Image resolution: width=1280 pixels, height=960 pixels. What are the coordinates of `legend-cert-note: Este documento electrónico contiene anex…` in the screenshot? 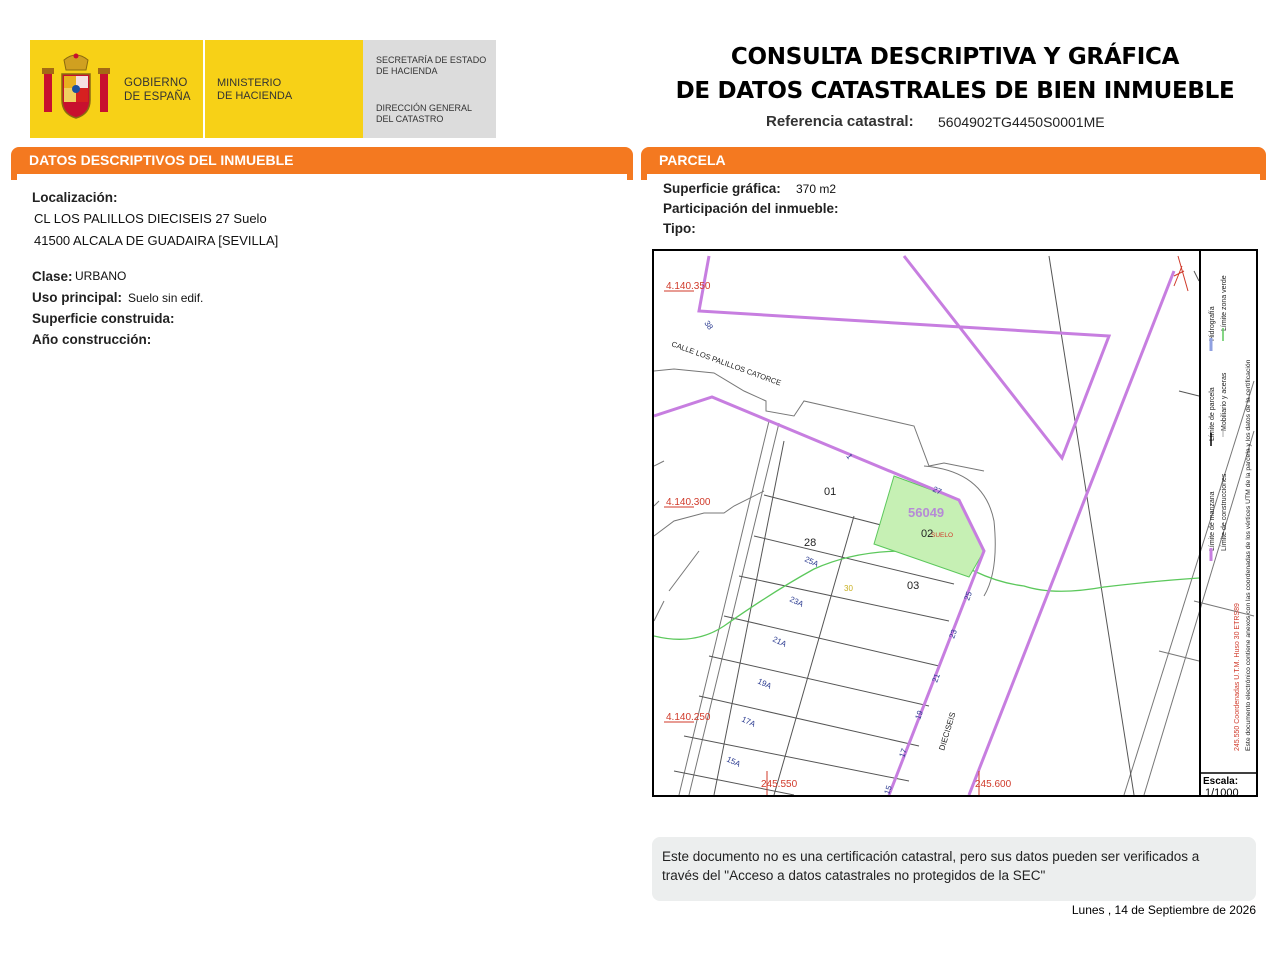 It's located at (1248, 555).